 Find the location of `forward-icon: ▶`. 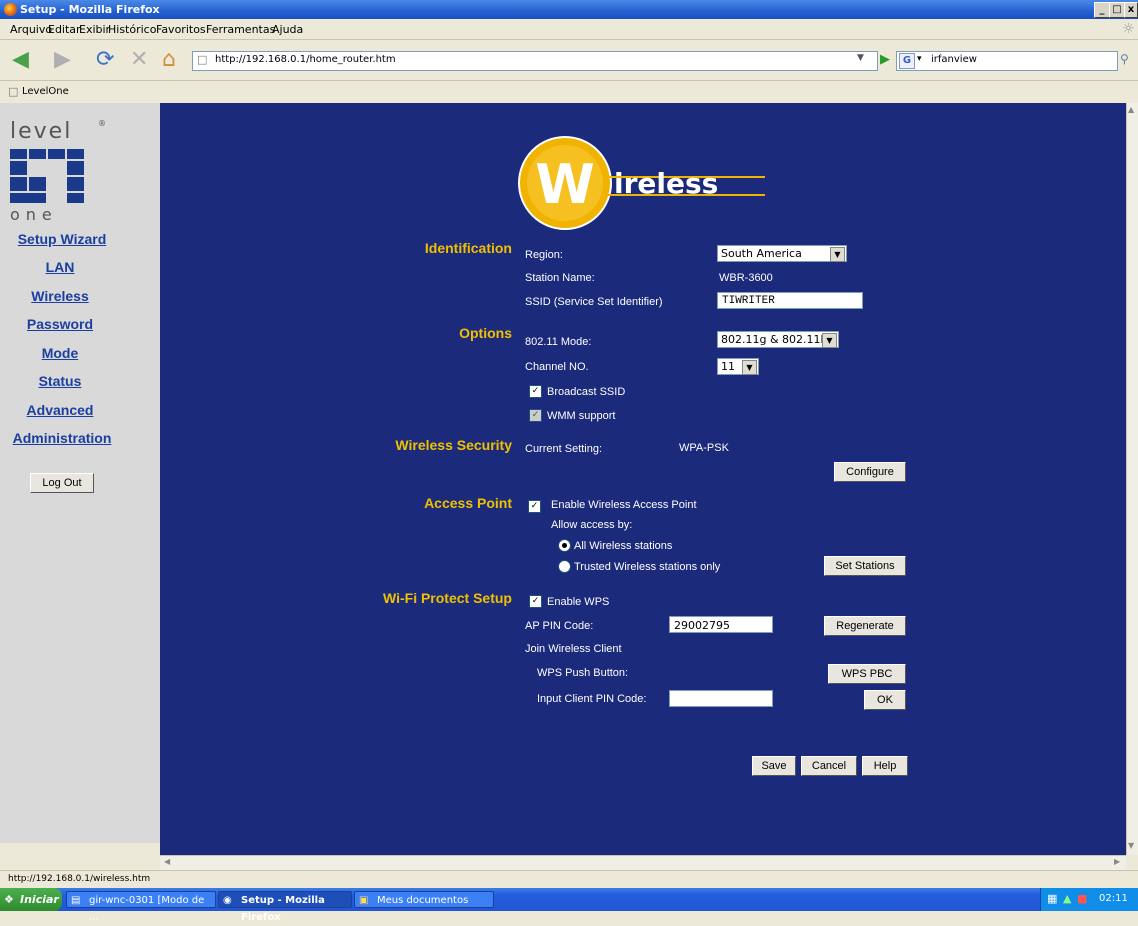

forward-icon: ▶ is located at coordinates (62, 60).